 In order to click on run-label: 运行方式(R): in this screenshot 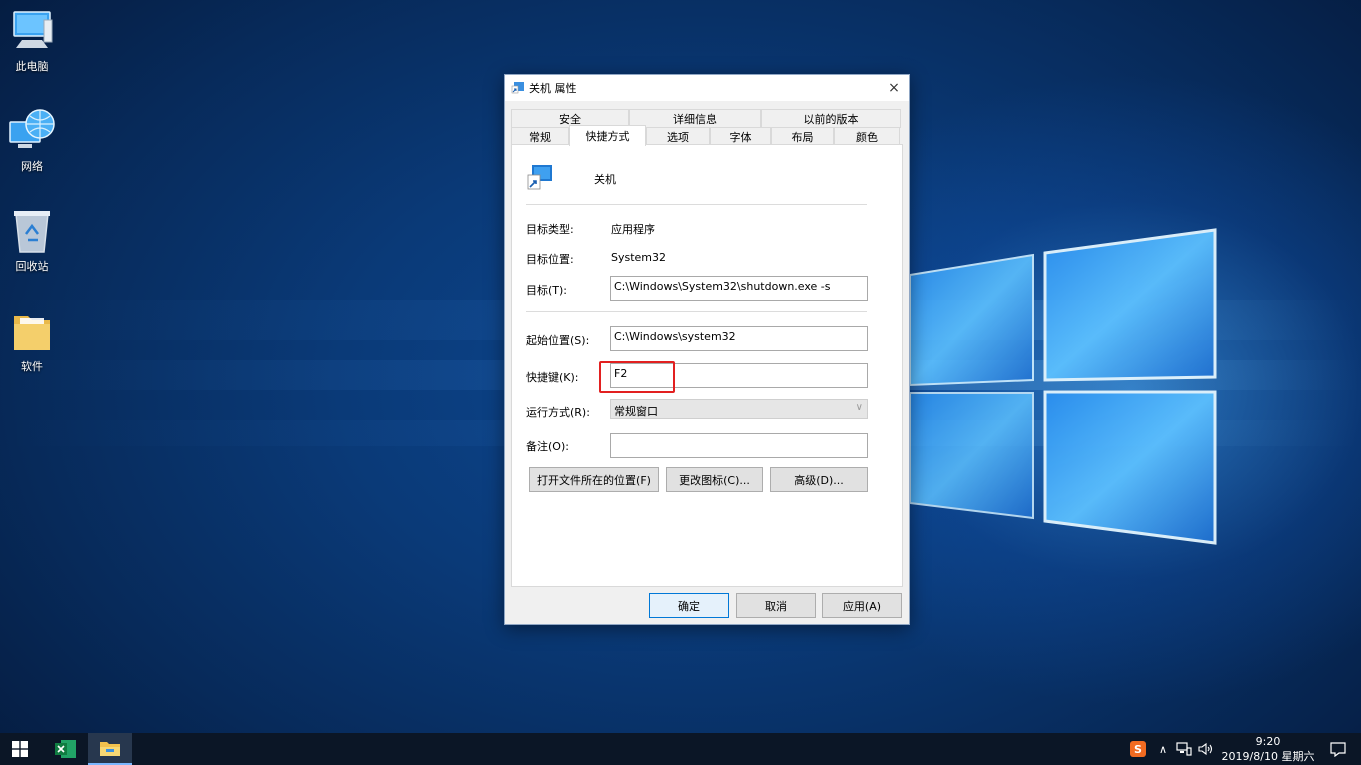, I will do `click(558, 412)`.